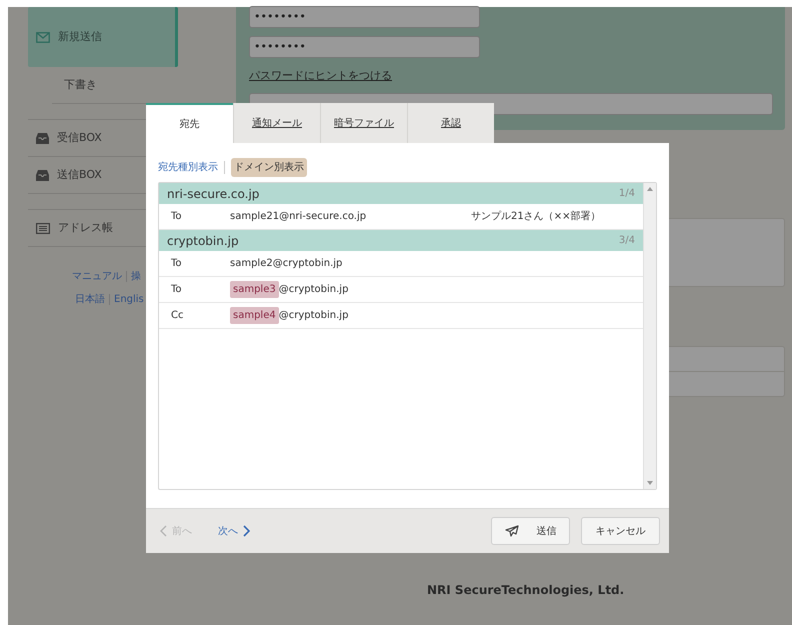 The height and width of the screenshot is (625, 792). Describe the element at coordinates (188, 167) in the screenshot. I see `view-toggle: 宛先種別表示` at that location.